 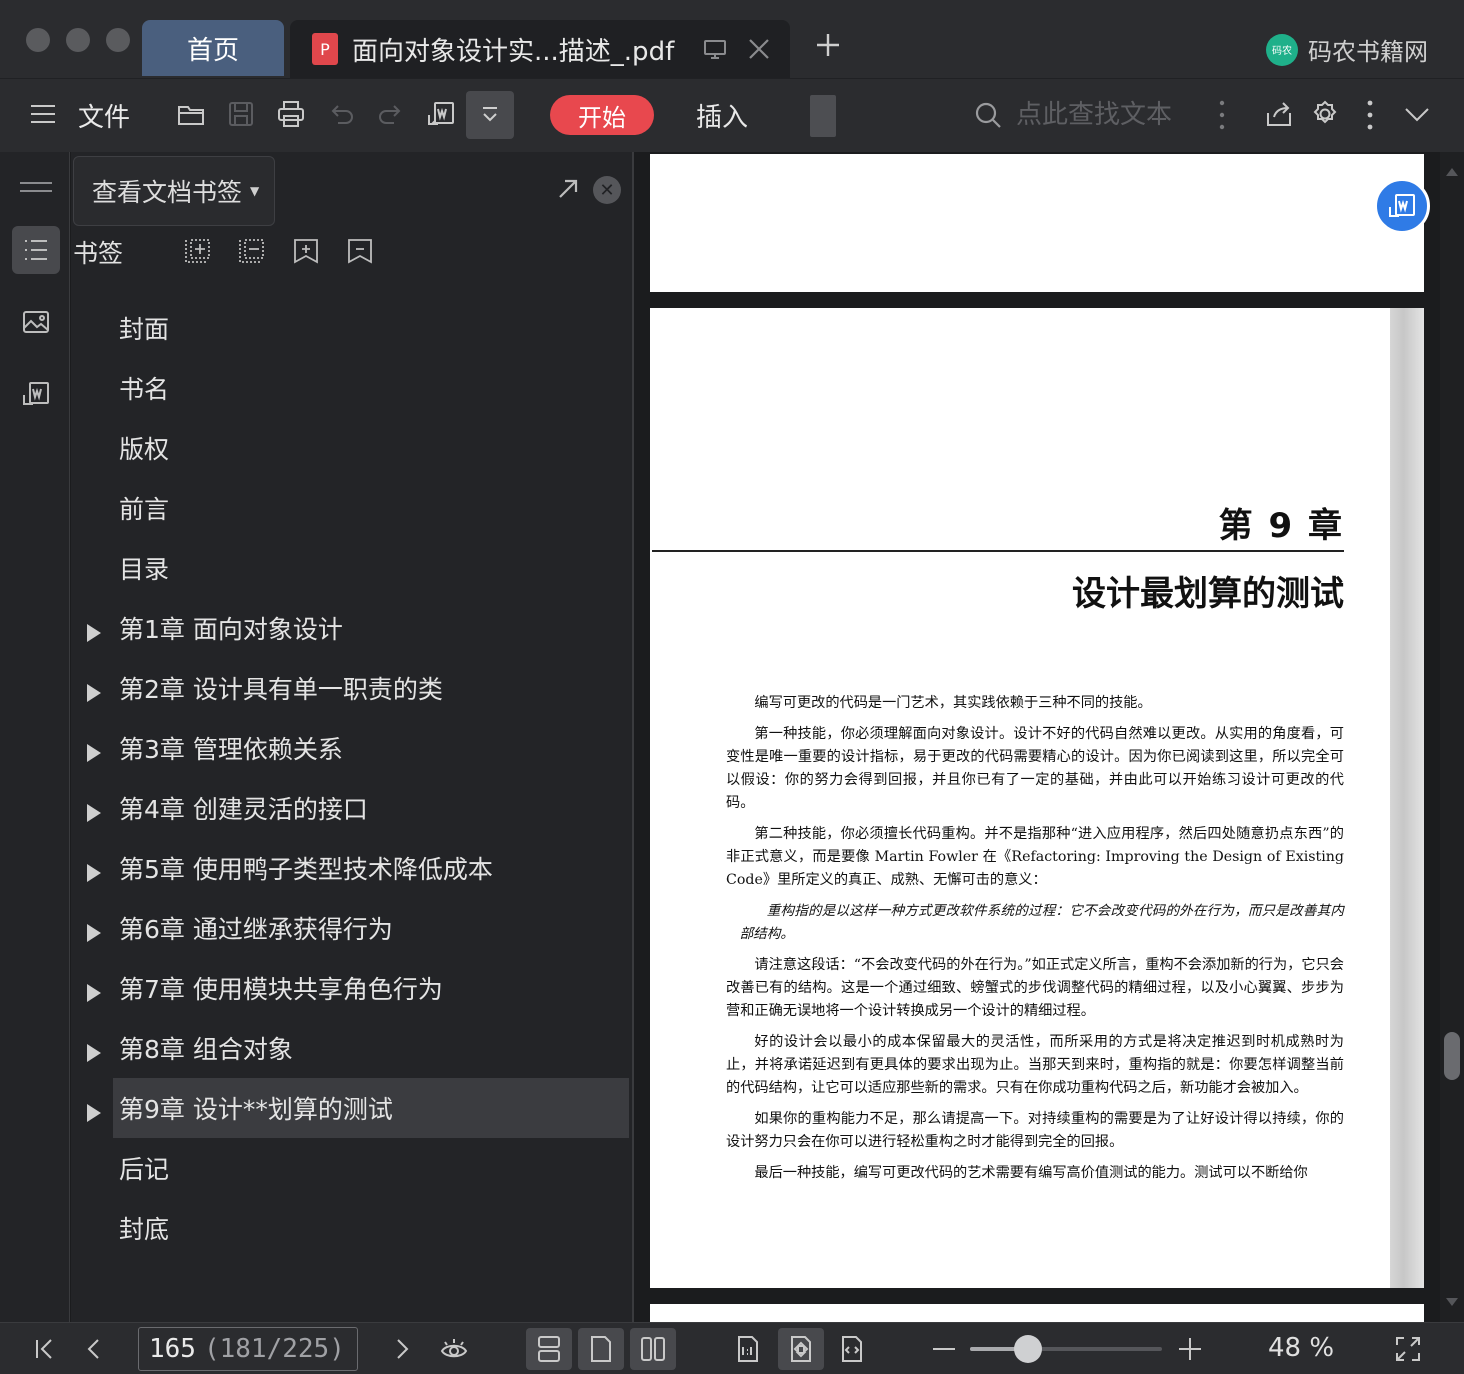 What do you see at coordinates (352, 868) in the screenshot?
I see `bookmark-item: 第5章 使用鸭子类型技术降低成本` at bounding box center [352, 868].